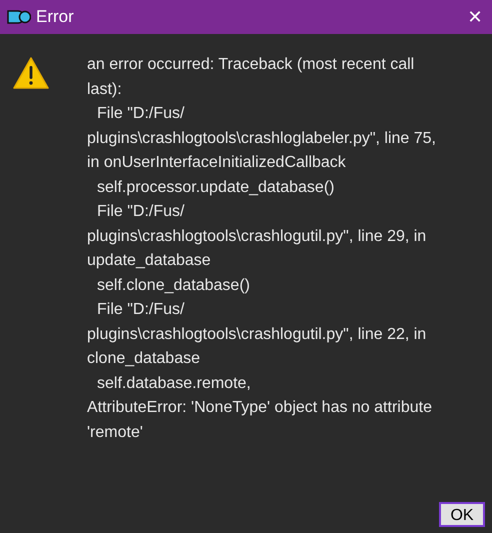  I want to click on window-title: Error, so click(55, 17).